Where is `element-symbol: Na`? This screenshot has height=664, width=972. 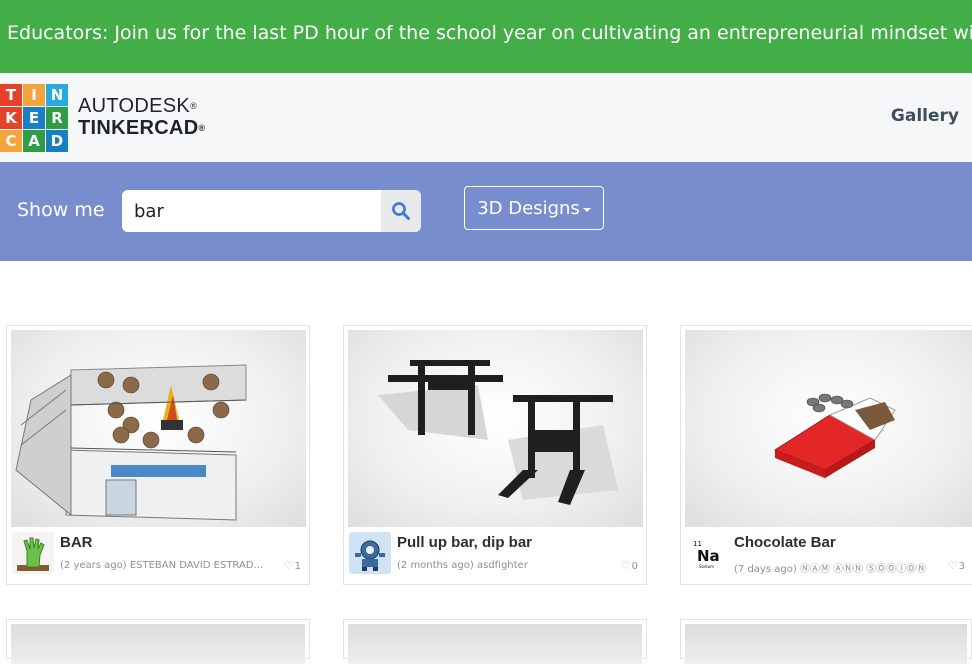
element-symbol: Na is located at coordinates (708, 556).